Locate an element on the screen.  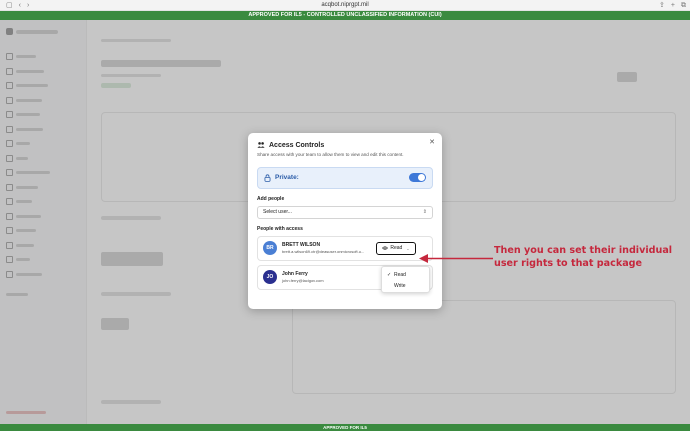
permission-menu: ✓ Read Write is located at coordinates (405, 279).